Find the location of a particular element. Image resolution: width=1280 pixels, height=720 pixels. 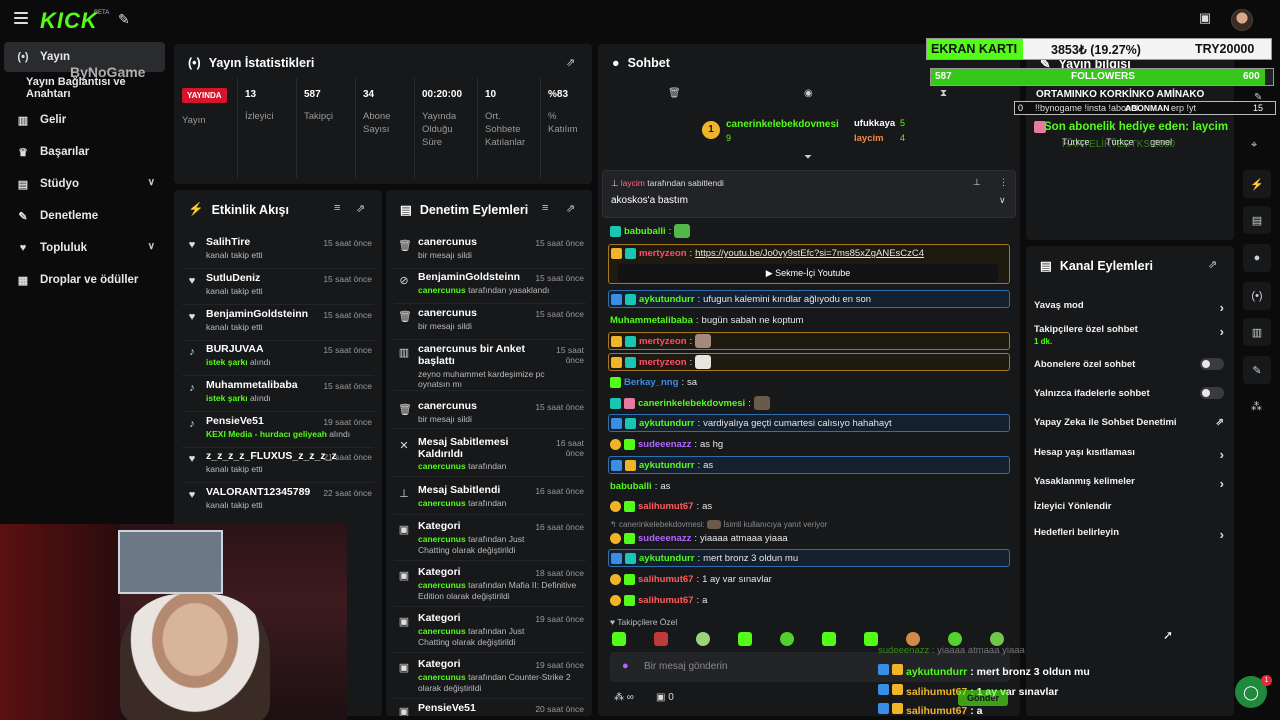

collapse-icon: ⏷ is located at coordinates (808, 157).